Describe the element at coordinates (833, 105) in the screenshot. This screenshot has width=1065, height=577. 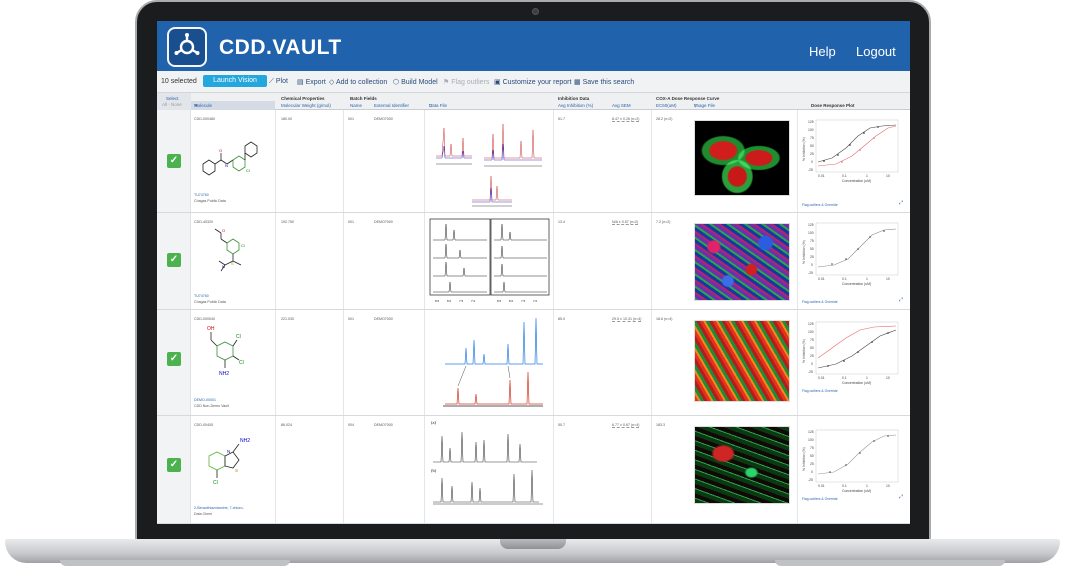
I see `dose-plot-header: Dose Response Plot` at that location.